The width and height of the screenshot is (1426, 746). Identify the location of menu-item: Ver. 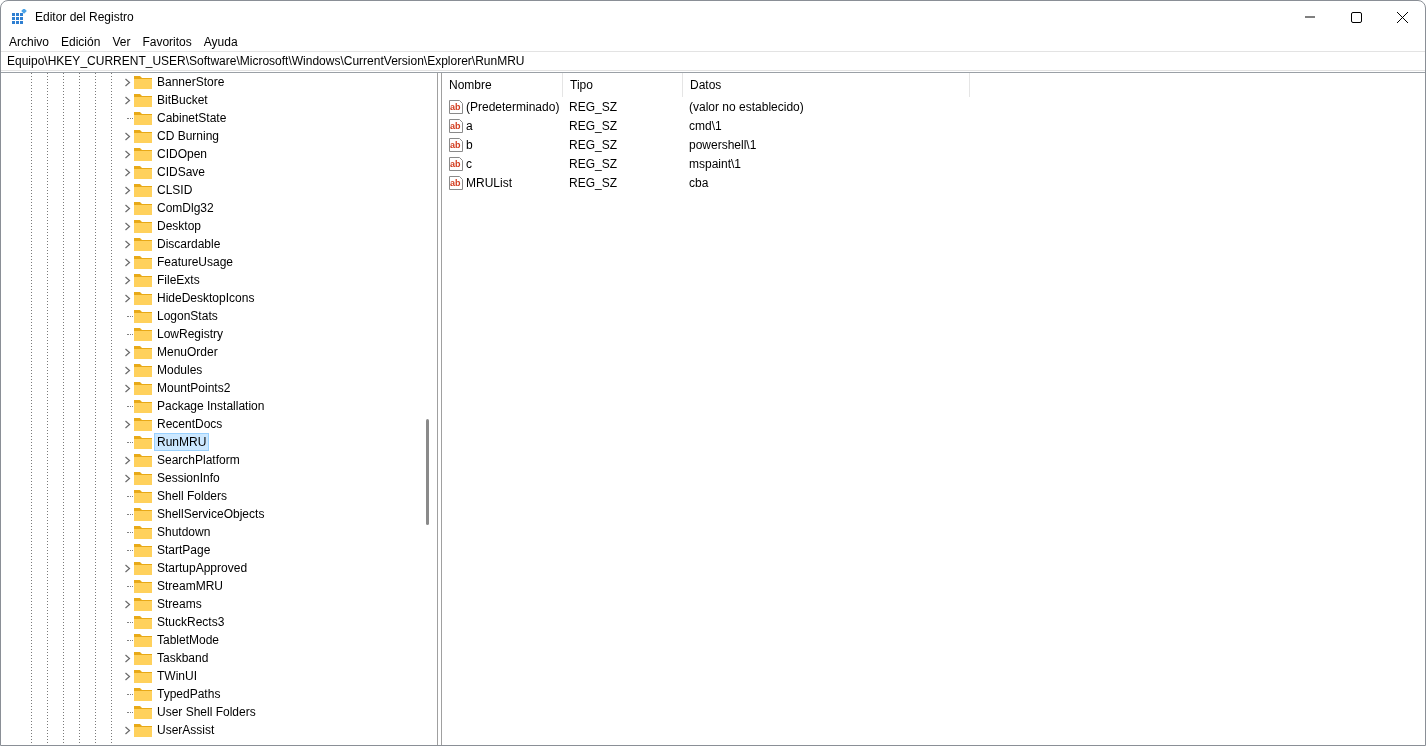
(121, 42).